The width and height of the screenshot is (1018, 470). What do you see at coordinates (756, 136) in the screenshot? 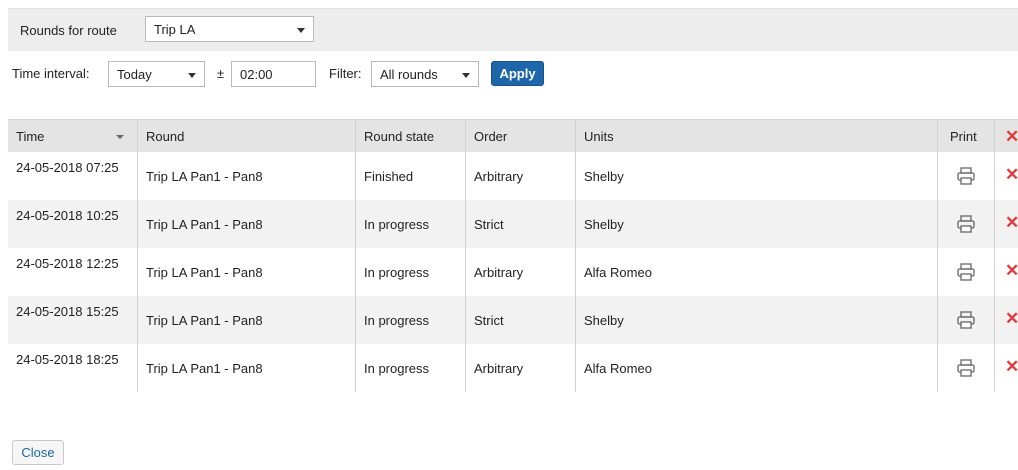
I see `header-units: Units` at bounding box center [756, 136].